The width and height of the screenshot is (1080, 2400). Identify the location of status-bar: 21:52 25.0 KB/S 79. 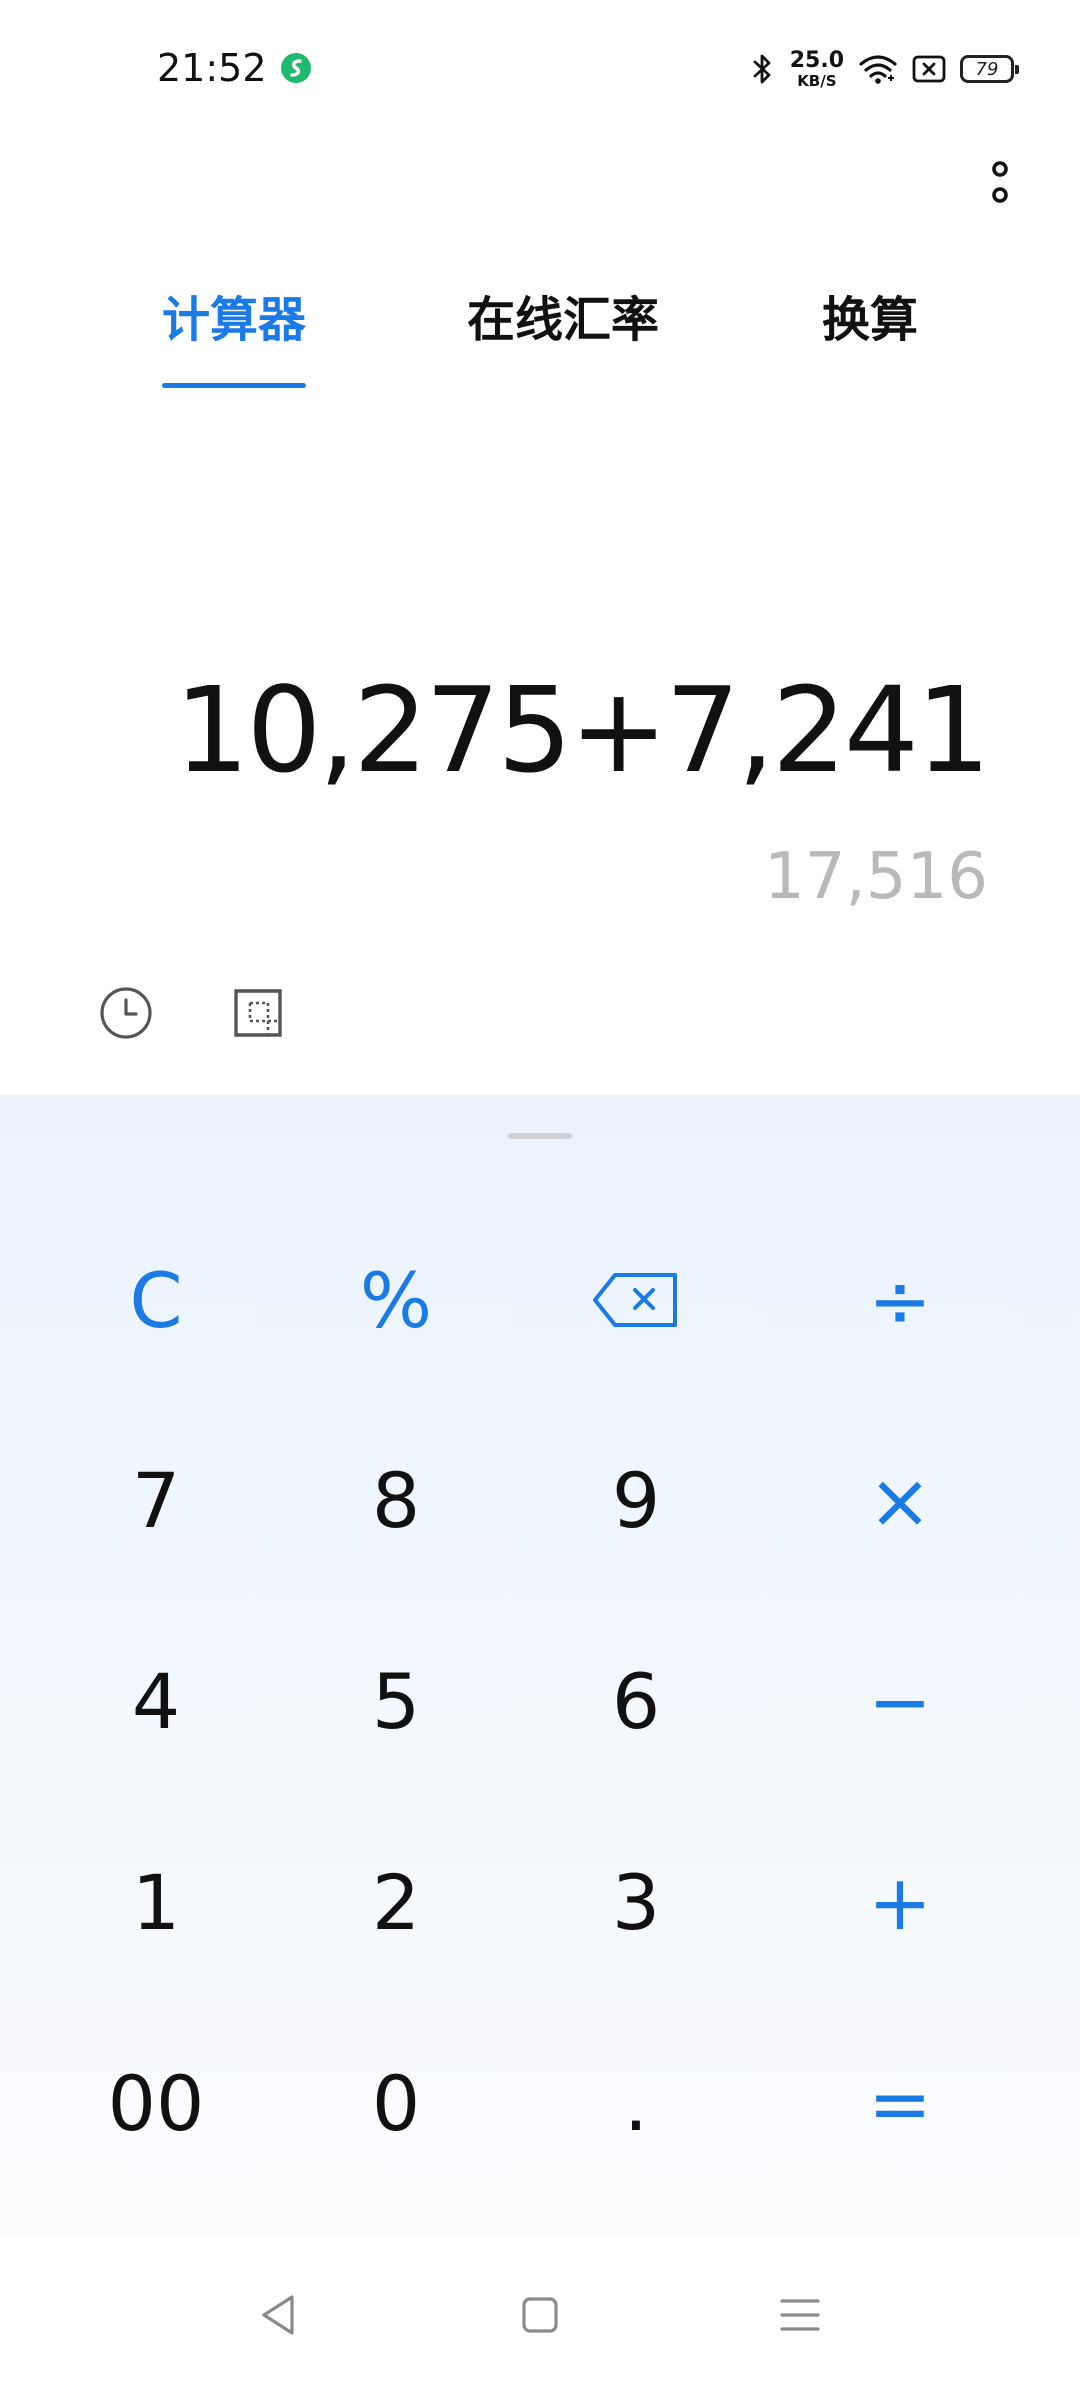
(540, 70).